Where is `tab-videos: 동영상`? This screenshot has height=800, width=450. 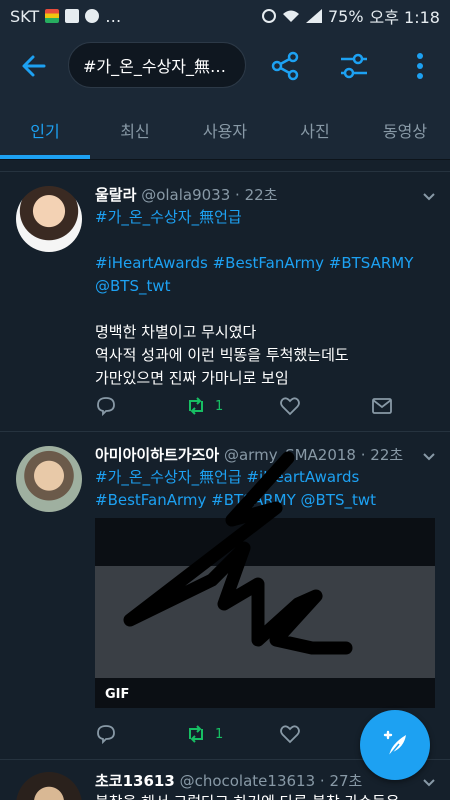 tab-videos: 동영상 is located at coordinates (405, 130).